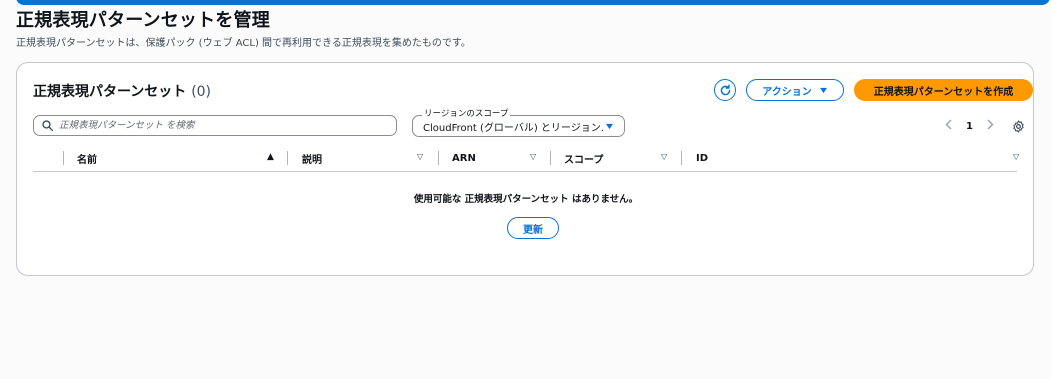 Image resolution: width=1051 pixels, height=379 pixels. I want to click on column-header-description: 説明, so click(312, 158).